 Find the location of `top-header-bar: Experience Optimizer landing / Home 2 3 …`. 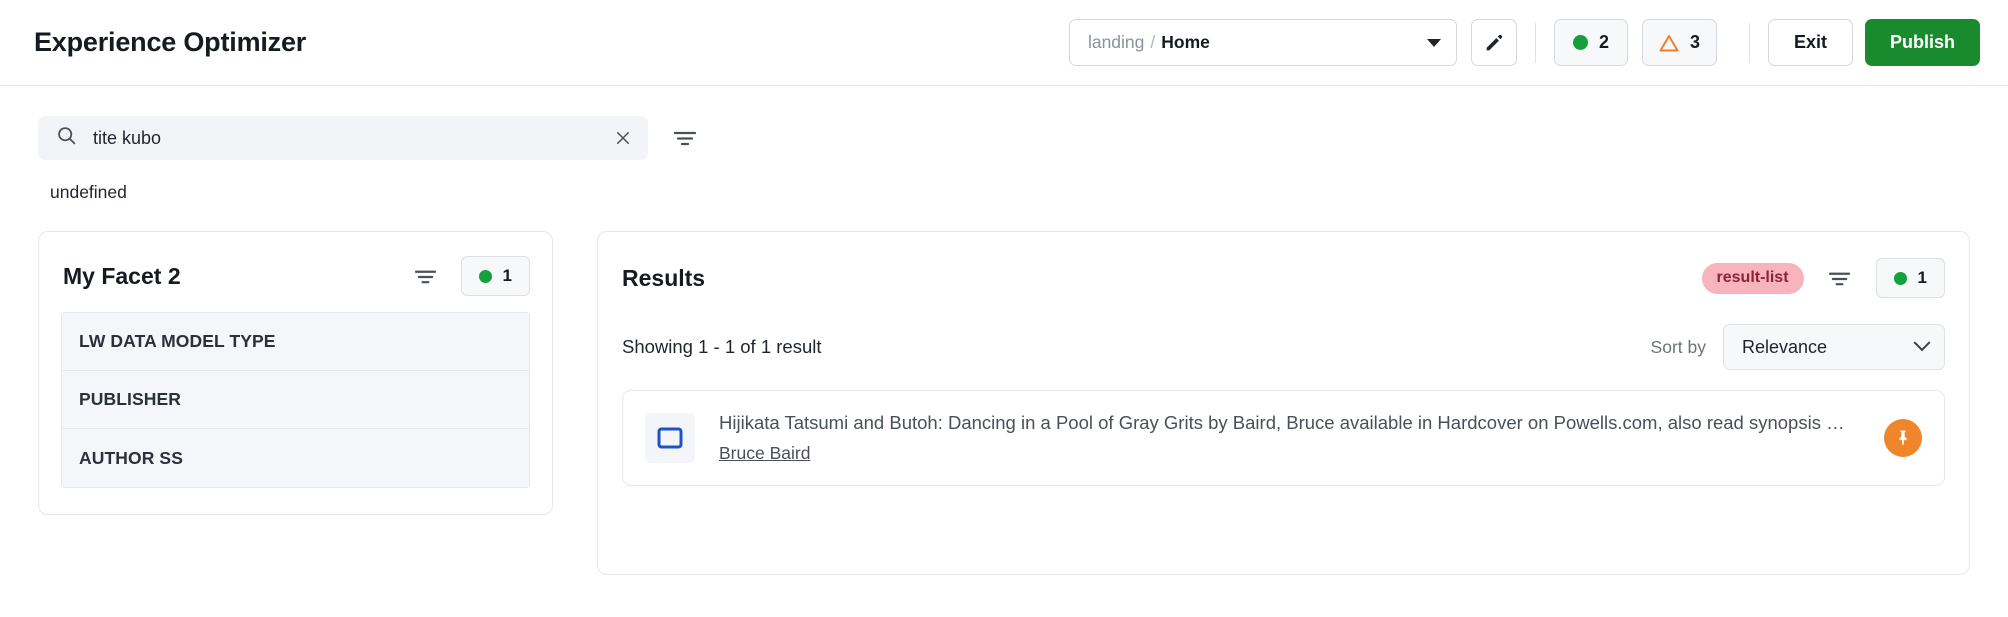

top-header-bar: Experience Optimizer landing / Home 2 3 … is located at coordinates (1004, 43).